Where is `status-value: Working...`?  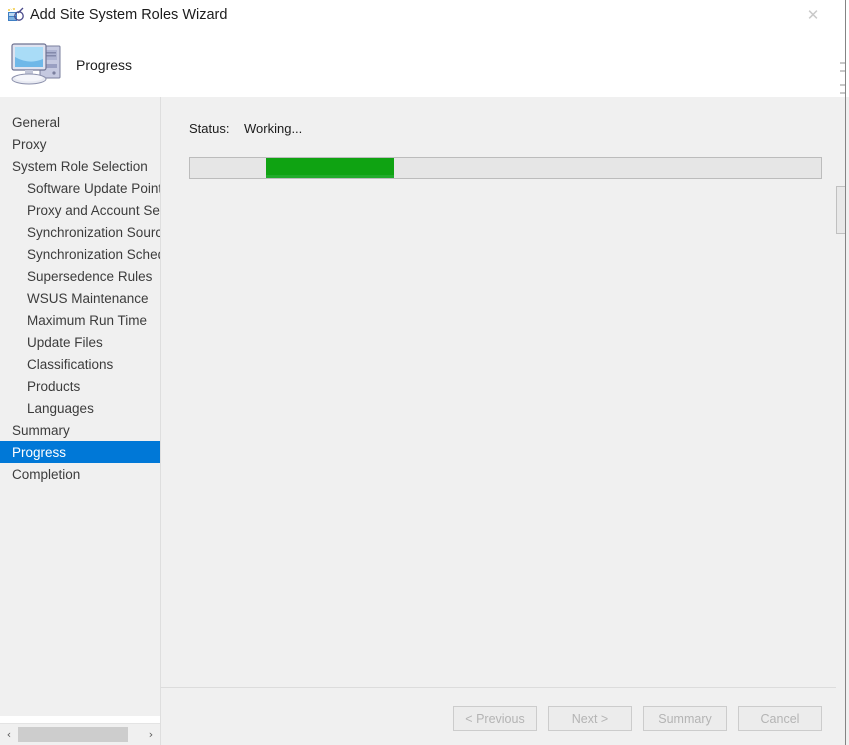
status-value: Working... is located at coordinates (273, 128).